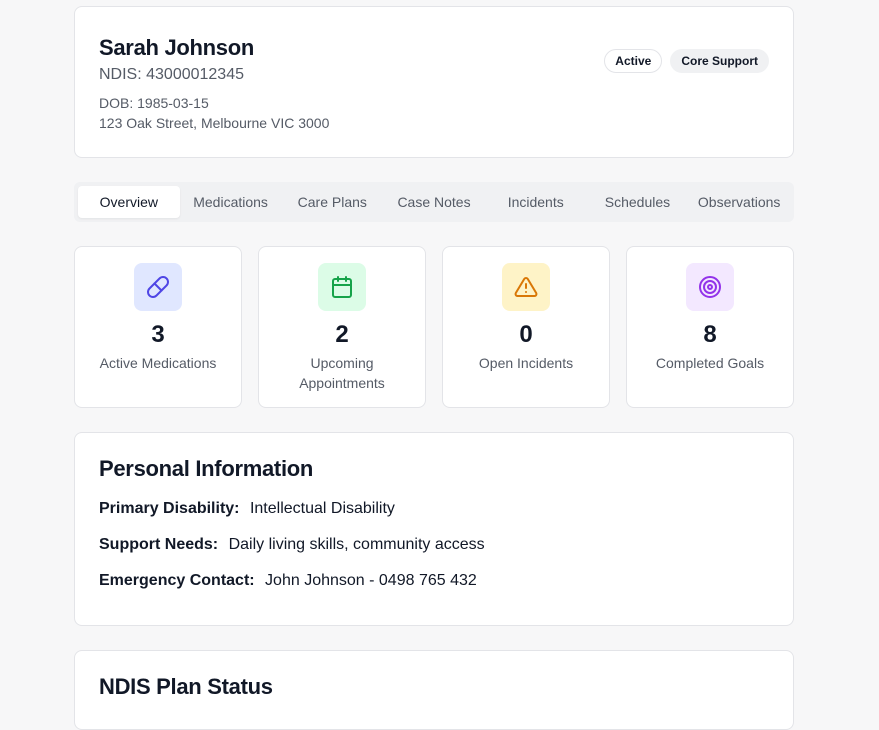  Describe the element at coordinates (322, 508) in the screenshot. I see `info-value: Intellectual Disability` at that location.